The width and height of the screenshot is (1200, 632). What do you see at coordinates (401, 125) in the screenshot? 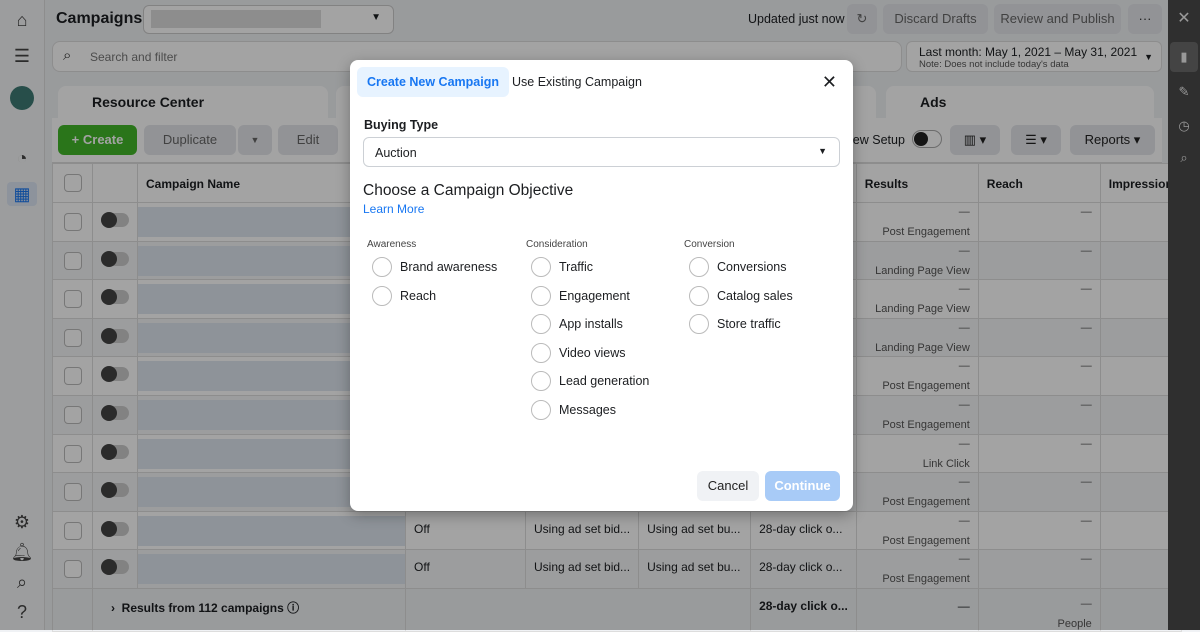
I see `buying-type-label: Buying Type` at bounding box center [401, 125].